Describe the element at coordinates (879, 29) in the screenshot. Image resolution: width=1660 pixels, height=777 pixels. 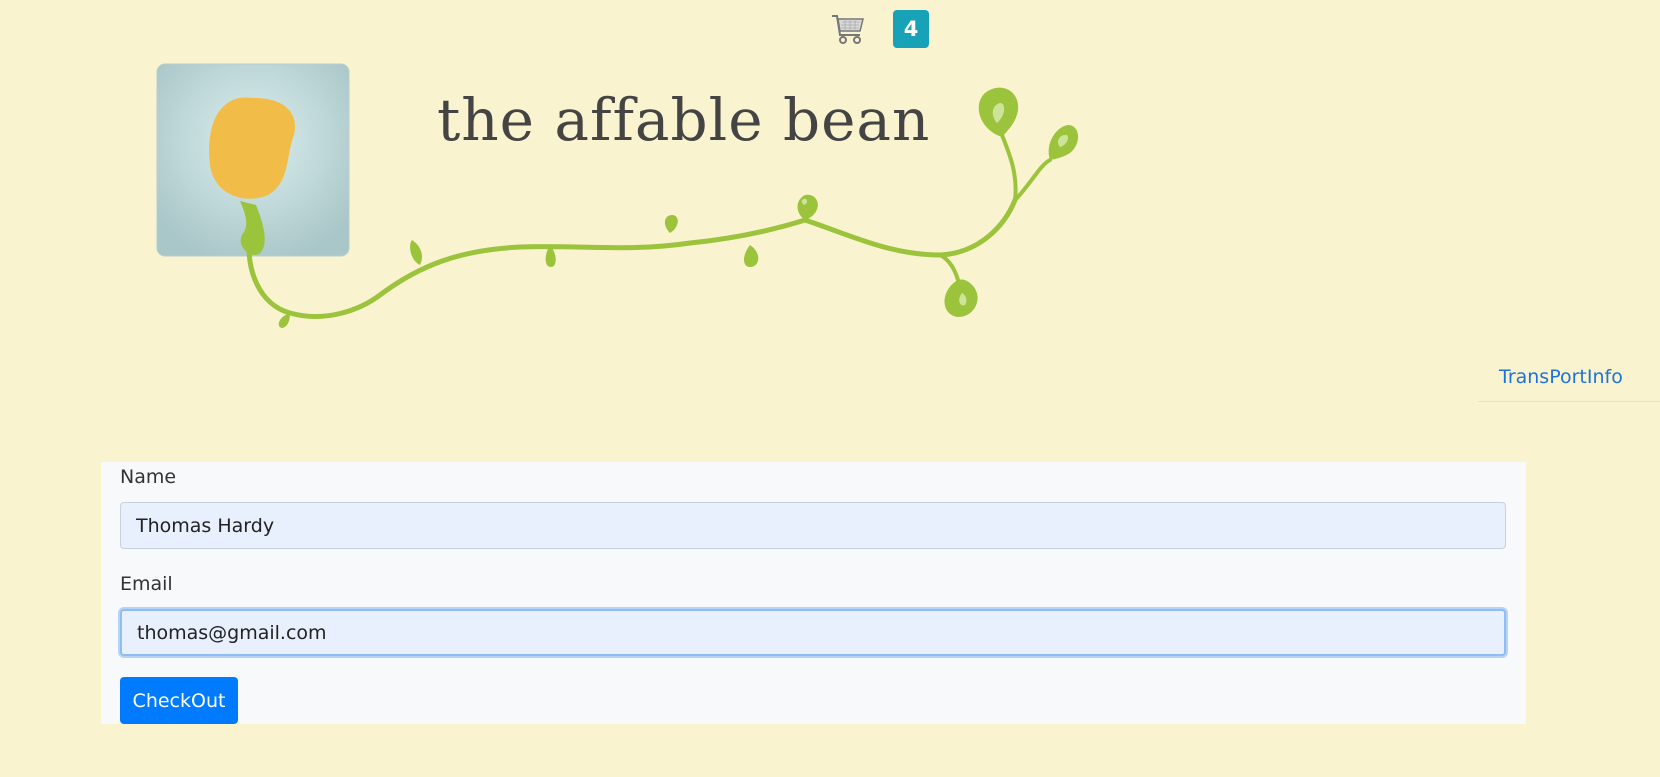
I see `cart: 4` at that location.